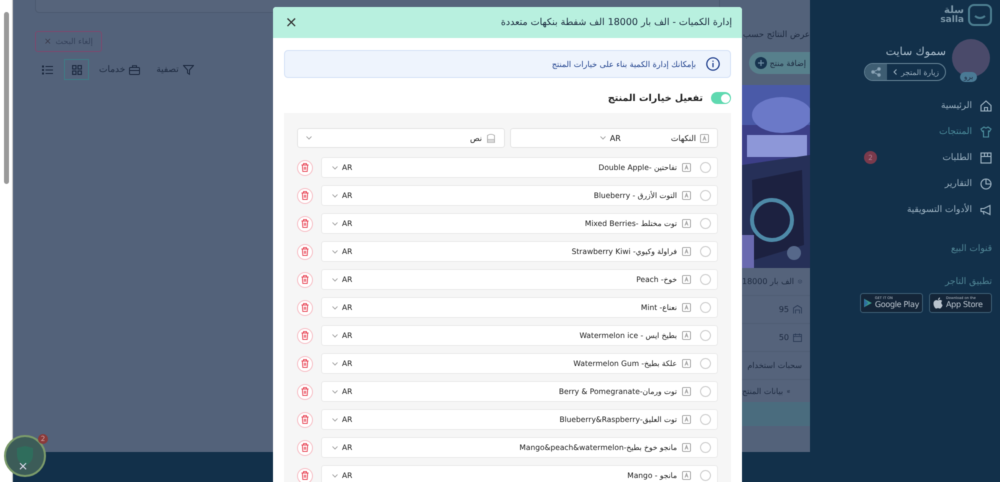  What do you see at coordinates (616, 22) in the screenshot?
I see `dialog-title: إدارة الكميات - الف بار 18000 الف شفطة بنكهات متعددة` at bounding box center [616, 22].